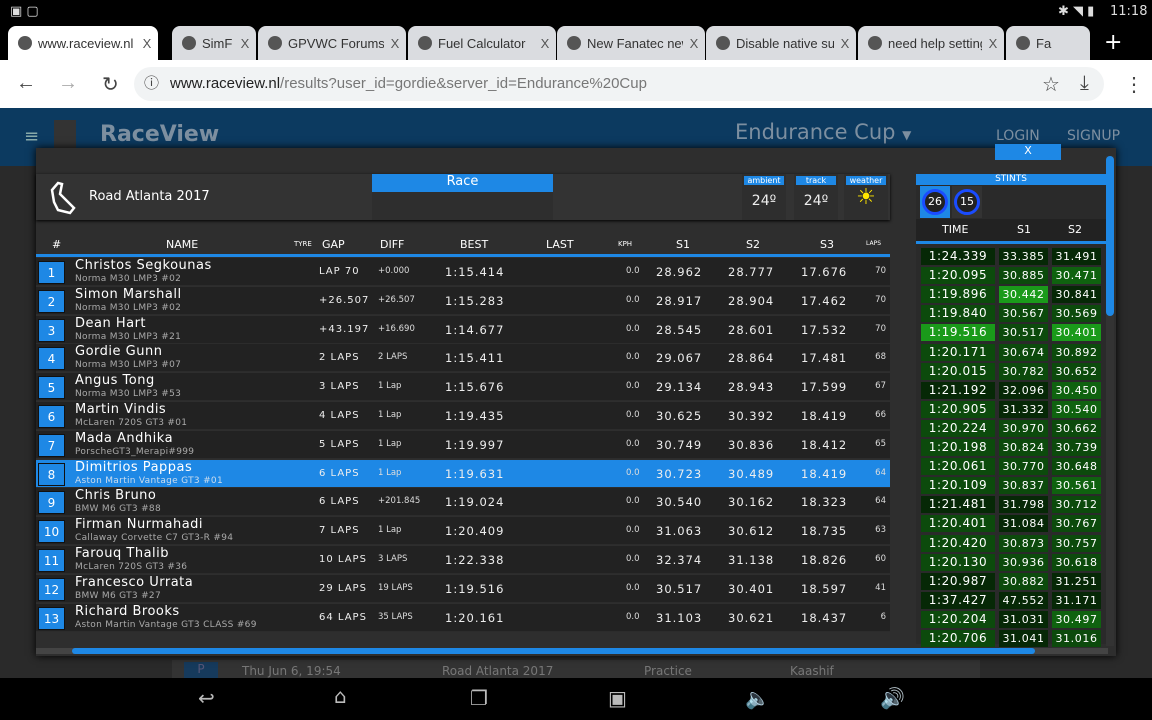 The width and height of the screenshot is (1152, 720). What do you see at coordinates (110, 84) in the screenshot?
I see `reload-button: ↻` at bounding box center [110, 84].